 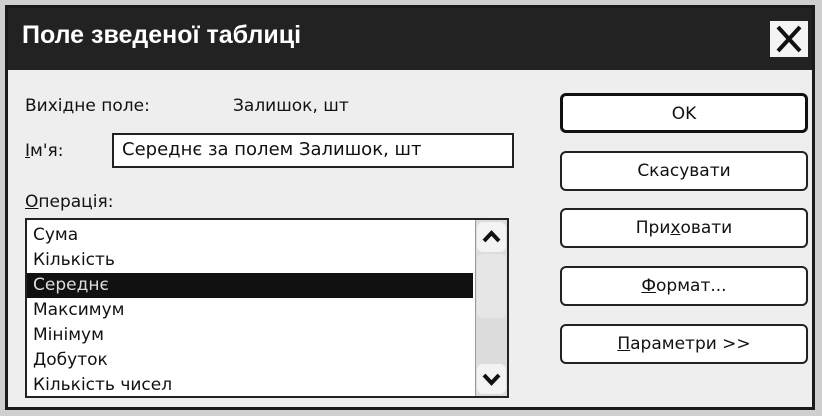 What do you see at coordinates (76, 202) in the screenshot?
I see `operation-label-text: перація:` at bounding box center [76, 202].